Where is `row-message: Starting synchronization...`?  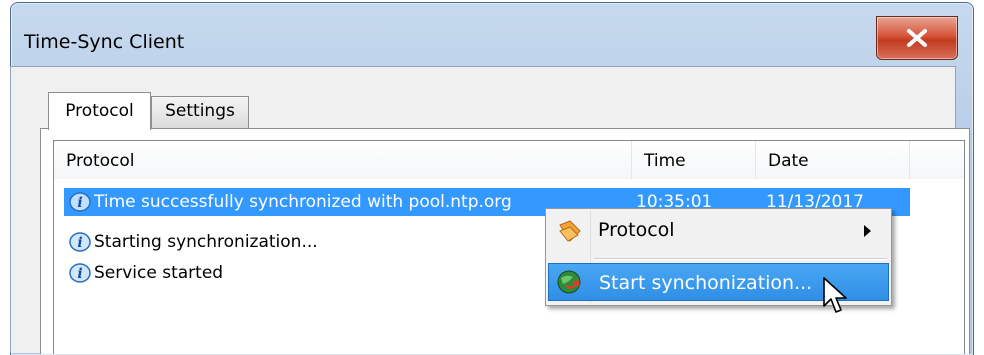 row-message: Starting synchronization... is located at coordinates (206, 242).